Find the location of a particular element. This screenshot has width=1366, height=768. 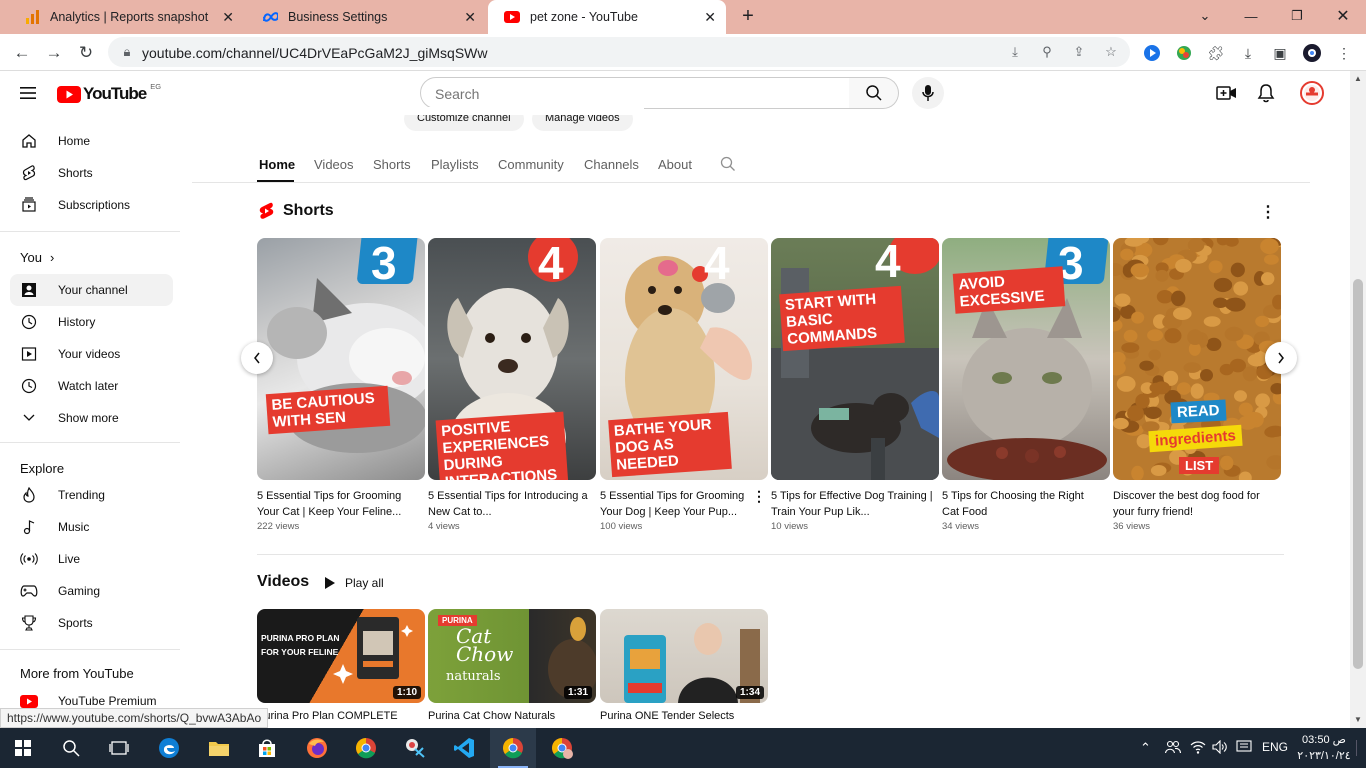

sidebar-item-music: Music is located at coordinates (91, 527).